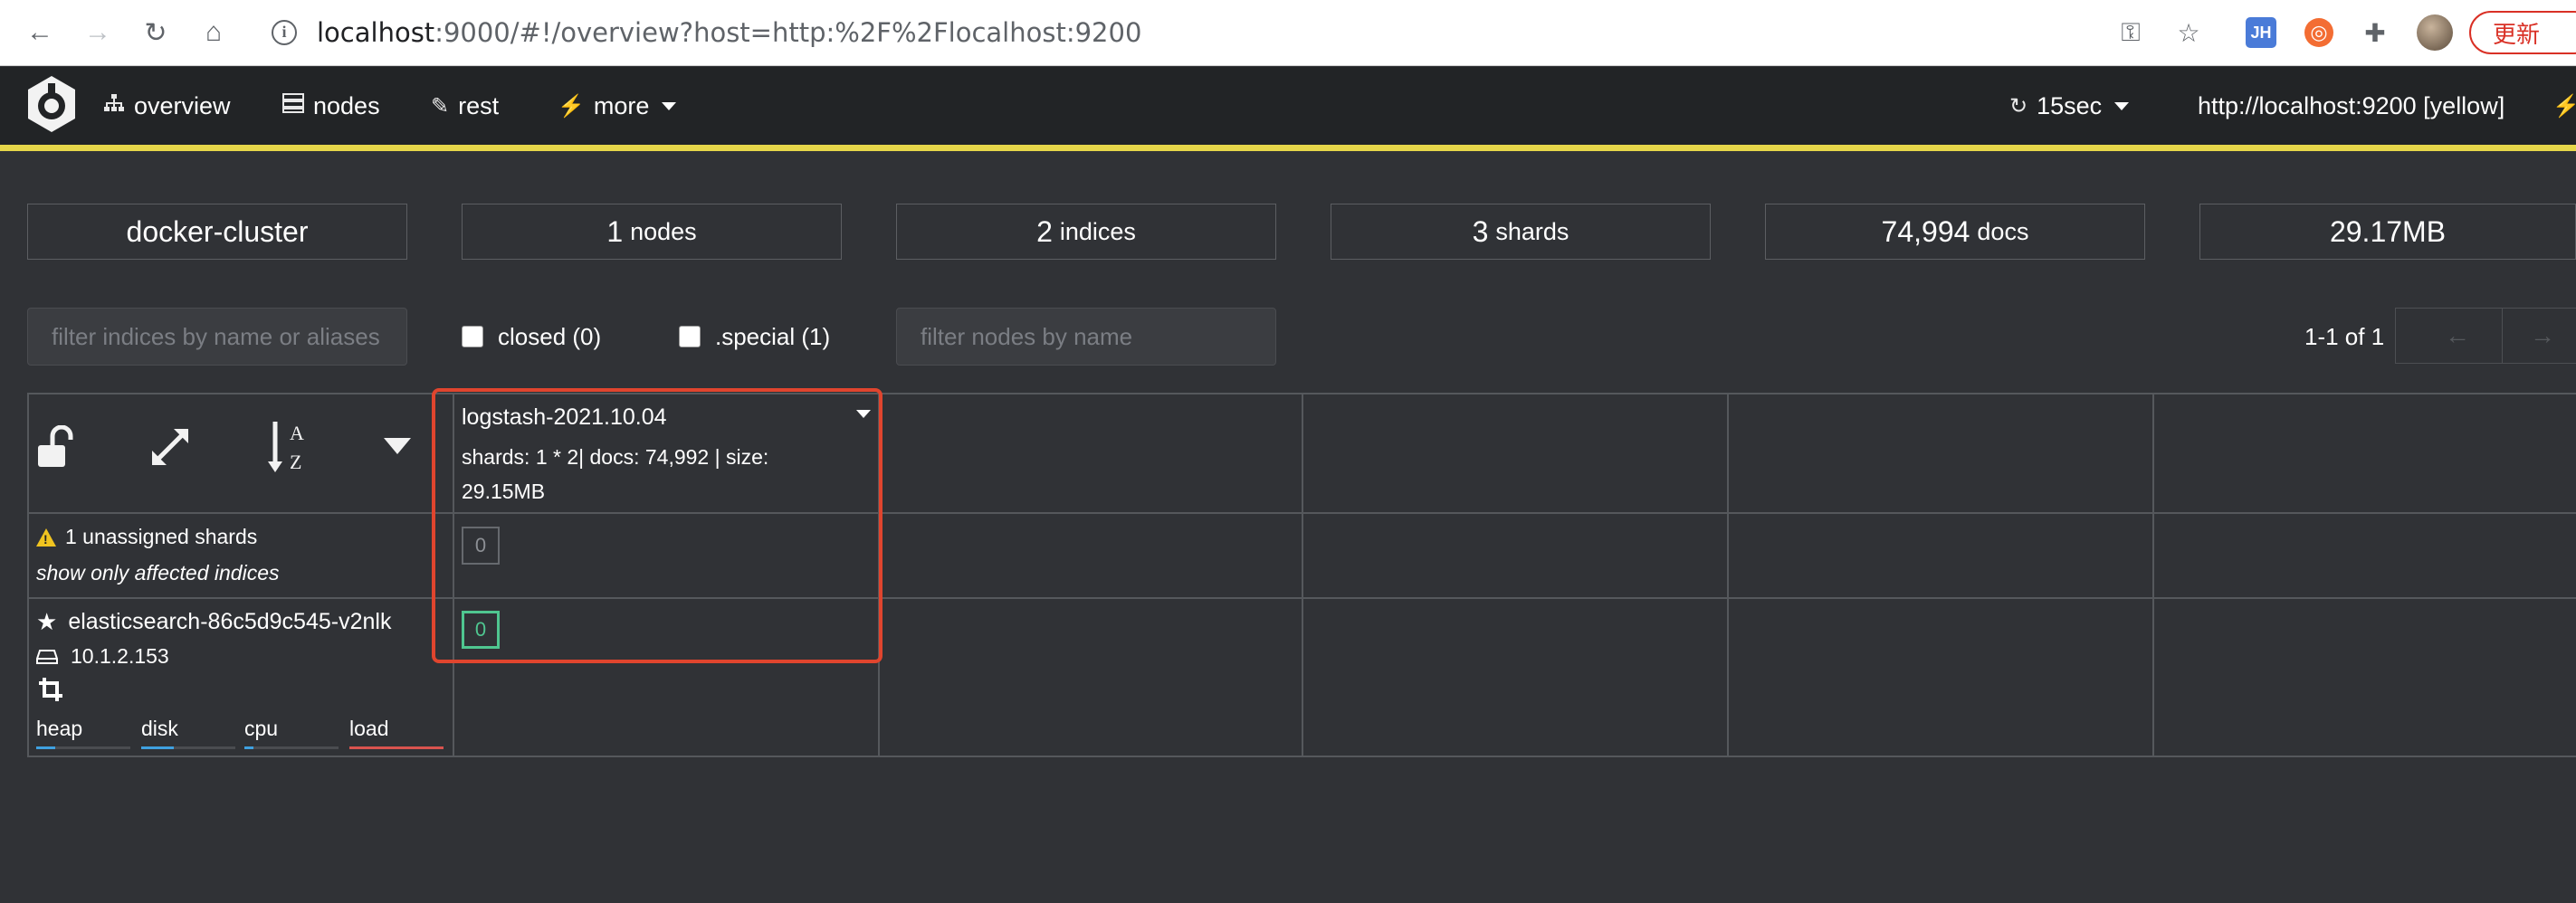 The image size is (2576, 903). I want to click on back-icon: ←, so click(40, 32).